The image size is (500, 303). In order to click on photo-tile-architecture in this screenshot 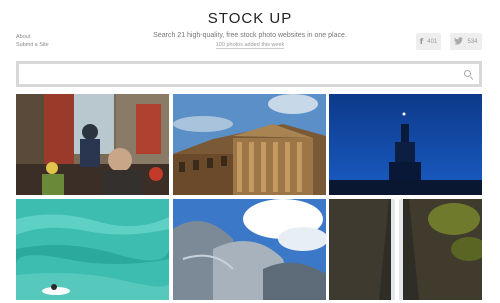, I will do `click(249, 249)`.